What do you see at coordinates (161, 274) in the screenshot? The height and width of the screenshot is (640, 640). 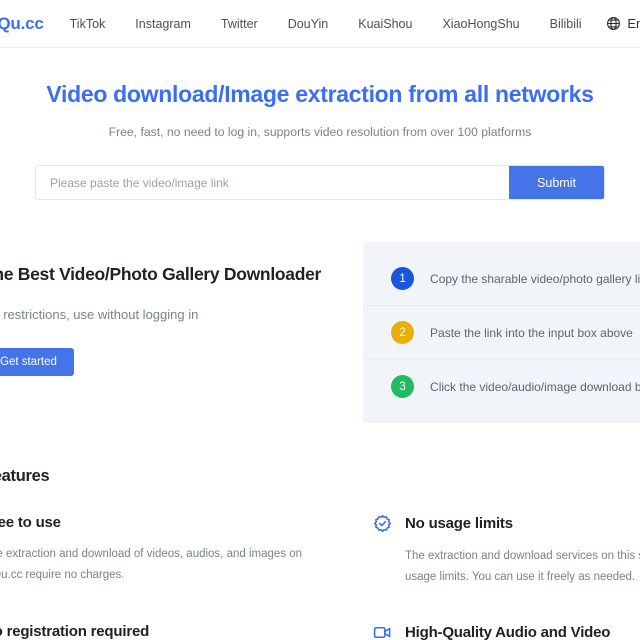 I see `intro-heading: The Best Video/Photo Gallery Downloader` at bounding box center [161, 274].